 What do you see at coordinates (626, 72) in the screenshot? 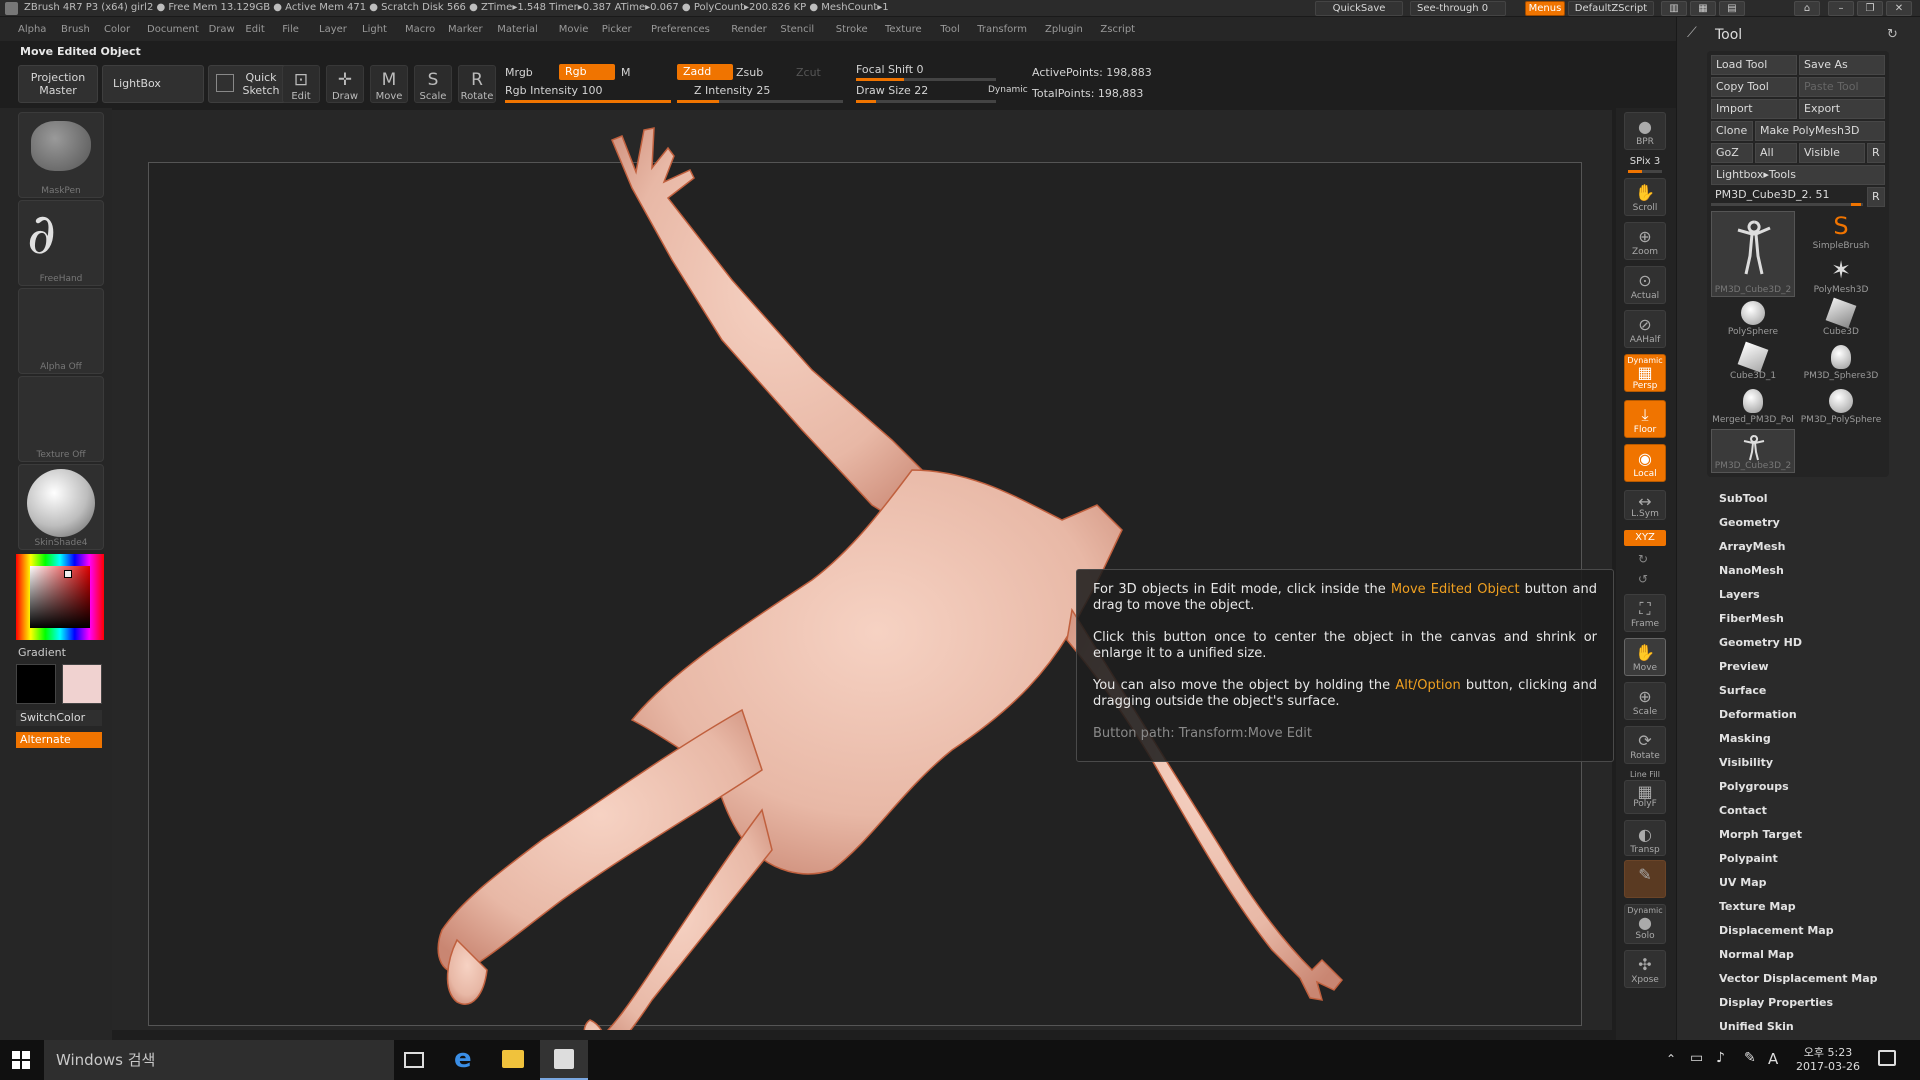
I see `m-button: M` at bounding box center [626, 72].